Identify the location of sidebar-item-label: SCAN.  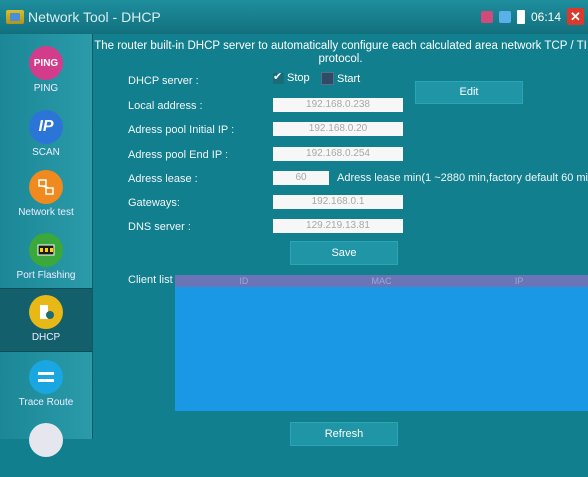
(46, 152).